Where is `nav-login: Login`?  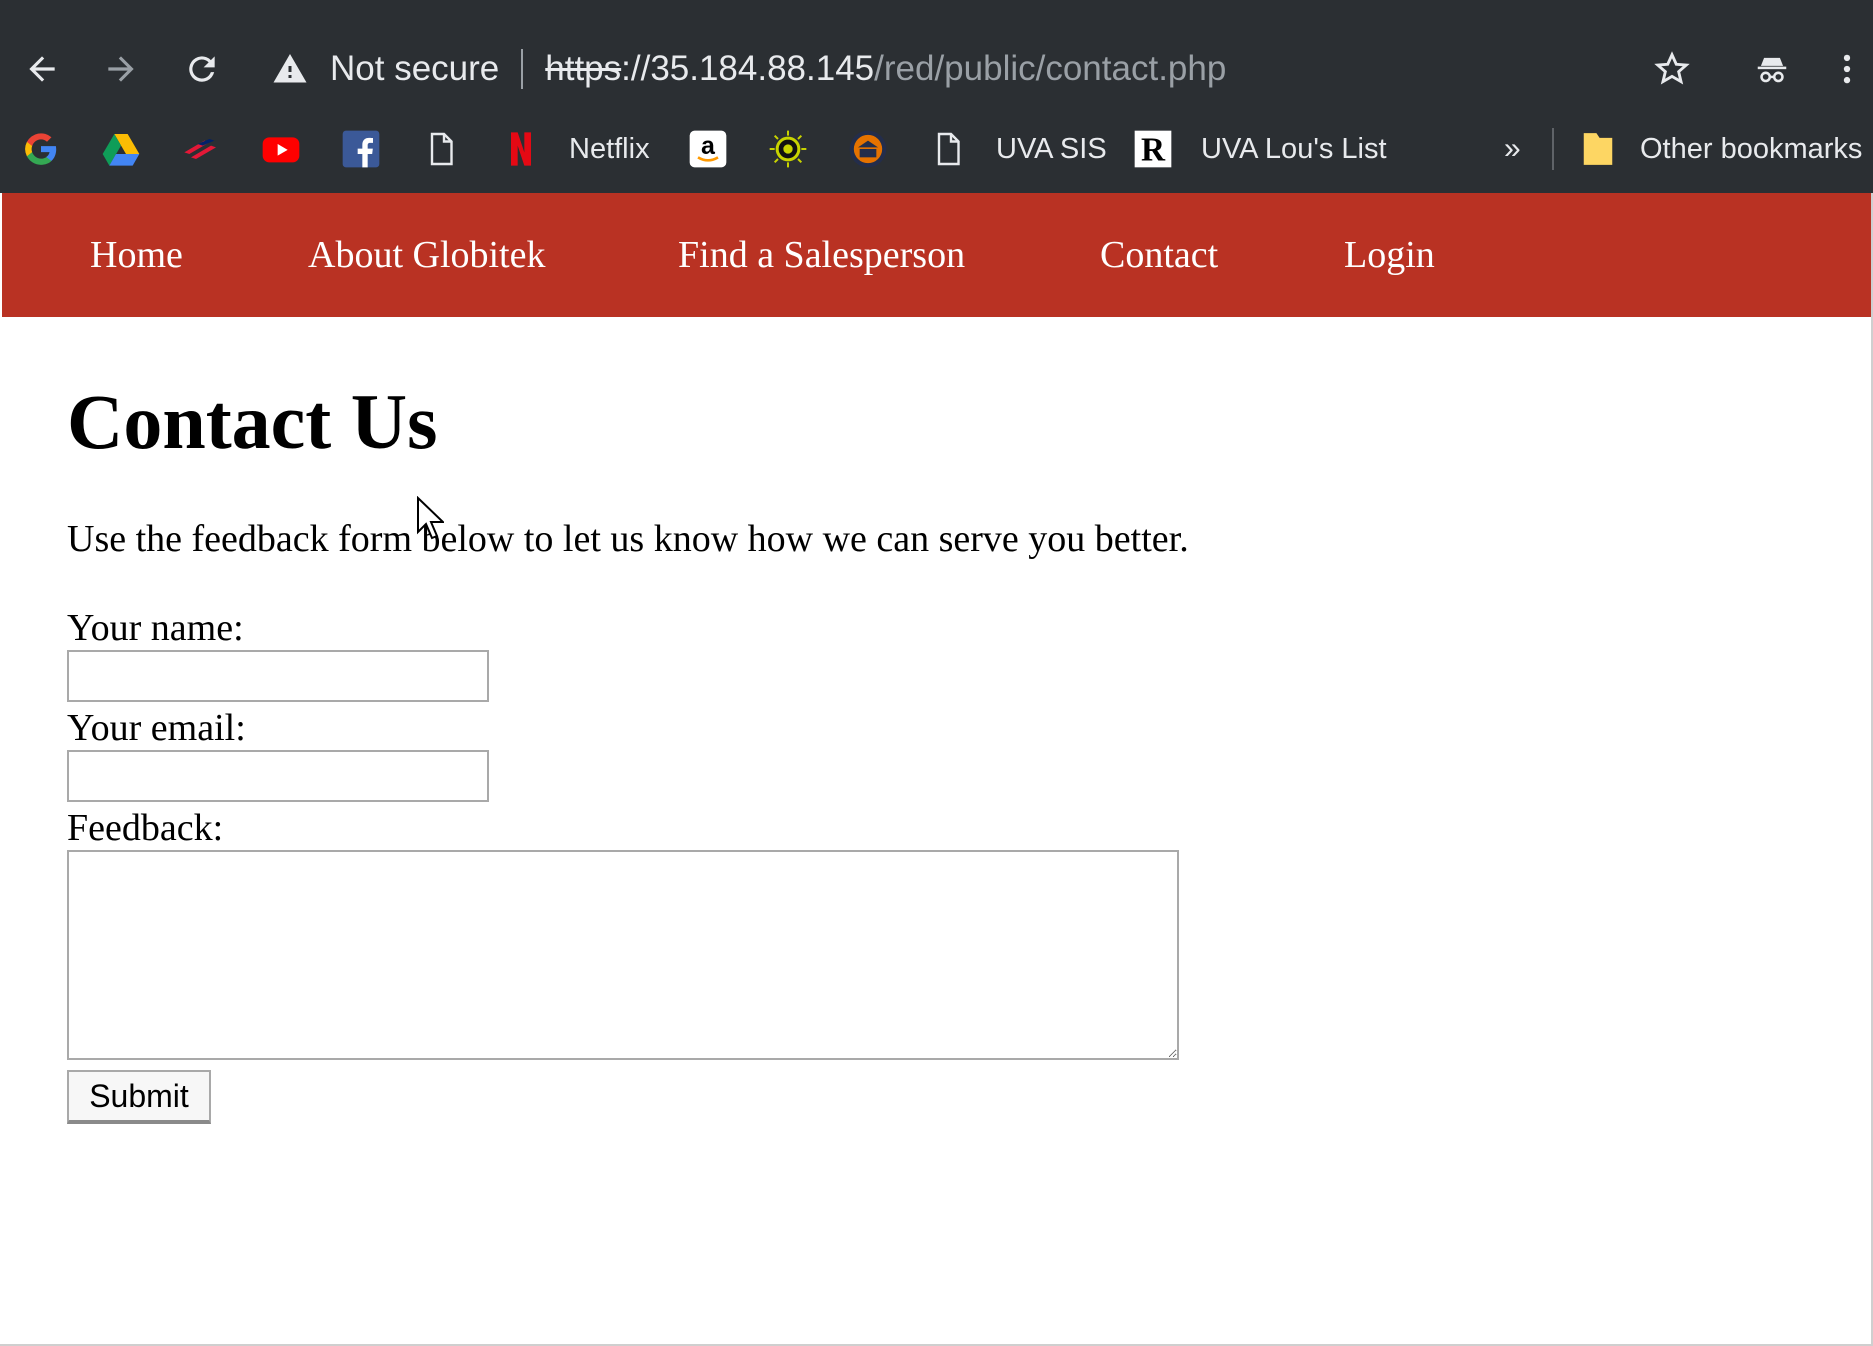 nav-login: Login is located at coordinates (1389, 255).